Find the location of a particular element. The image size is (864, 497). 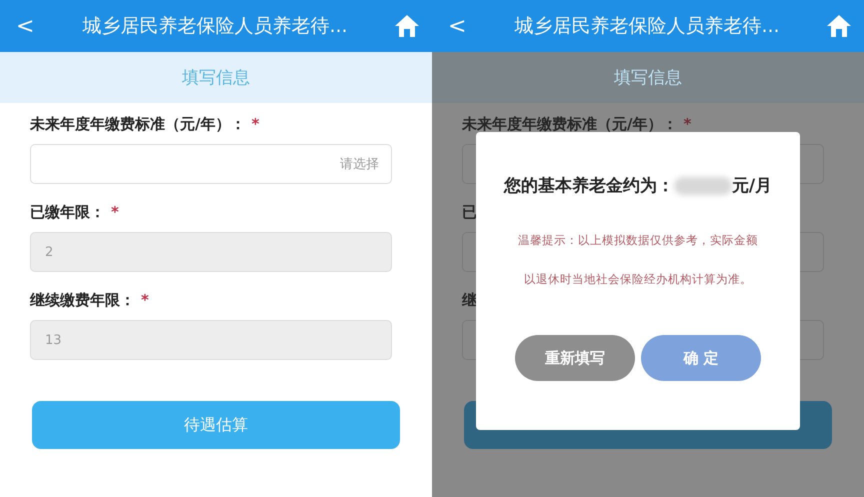

amount-unit: 元/月 is located at coordinates (752, 186).